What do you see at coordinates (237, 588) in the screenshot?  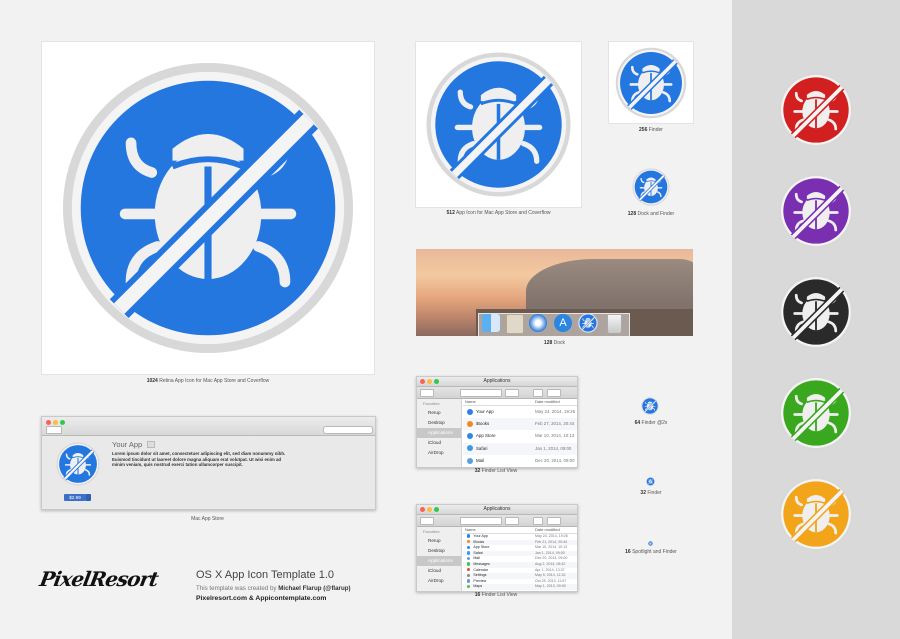 I see `created-by-prefix: This template was created by` at bounding box center [237, 588].